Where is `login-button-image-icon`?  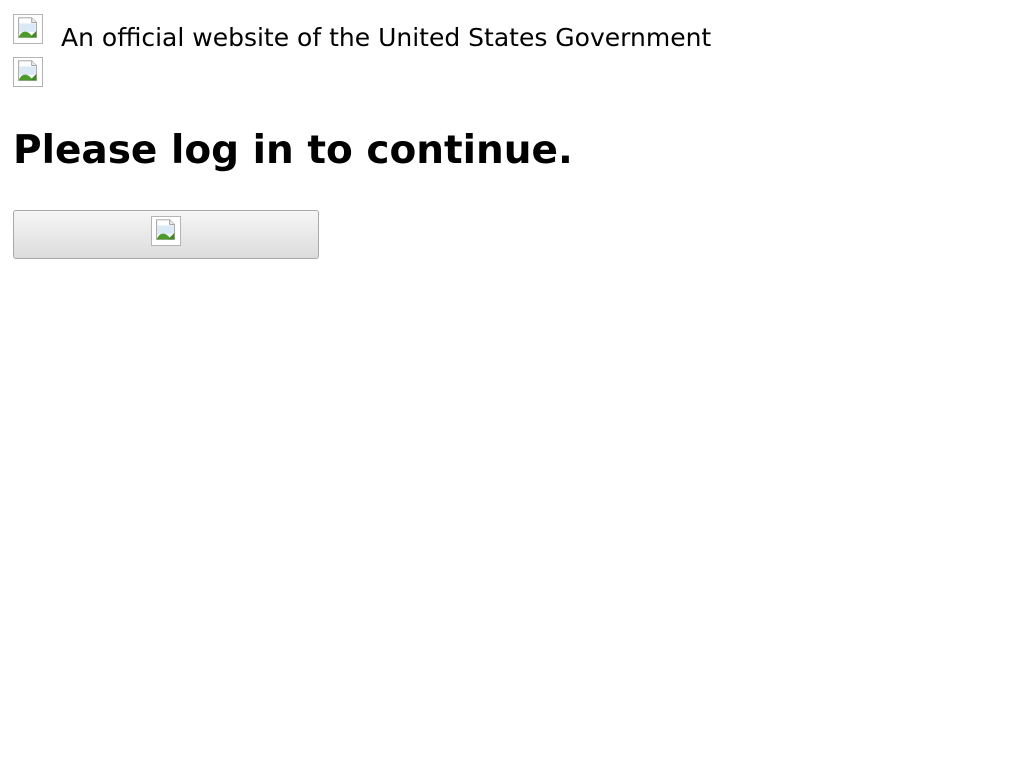 login-button-image-icon is located at coordinates (166, 231).